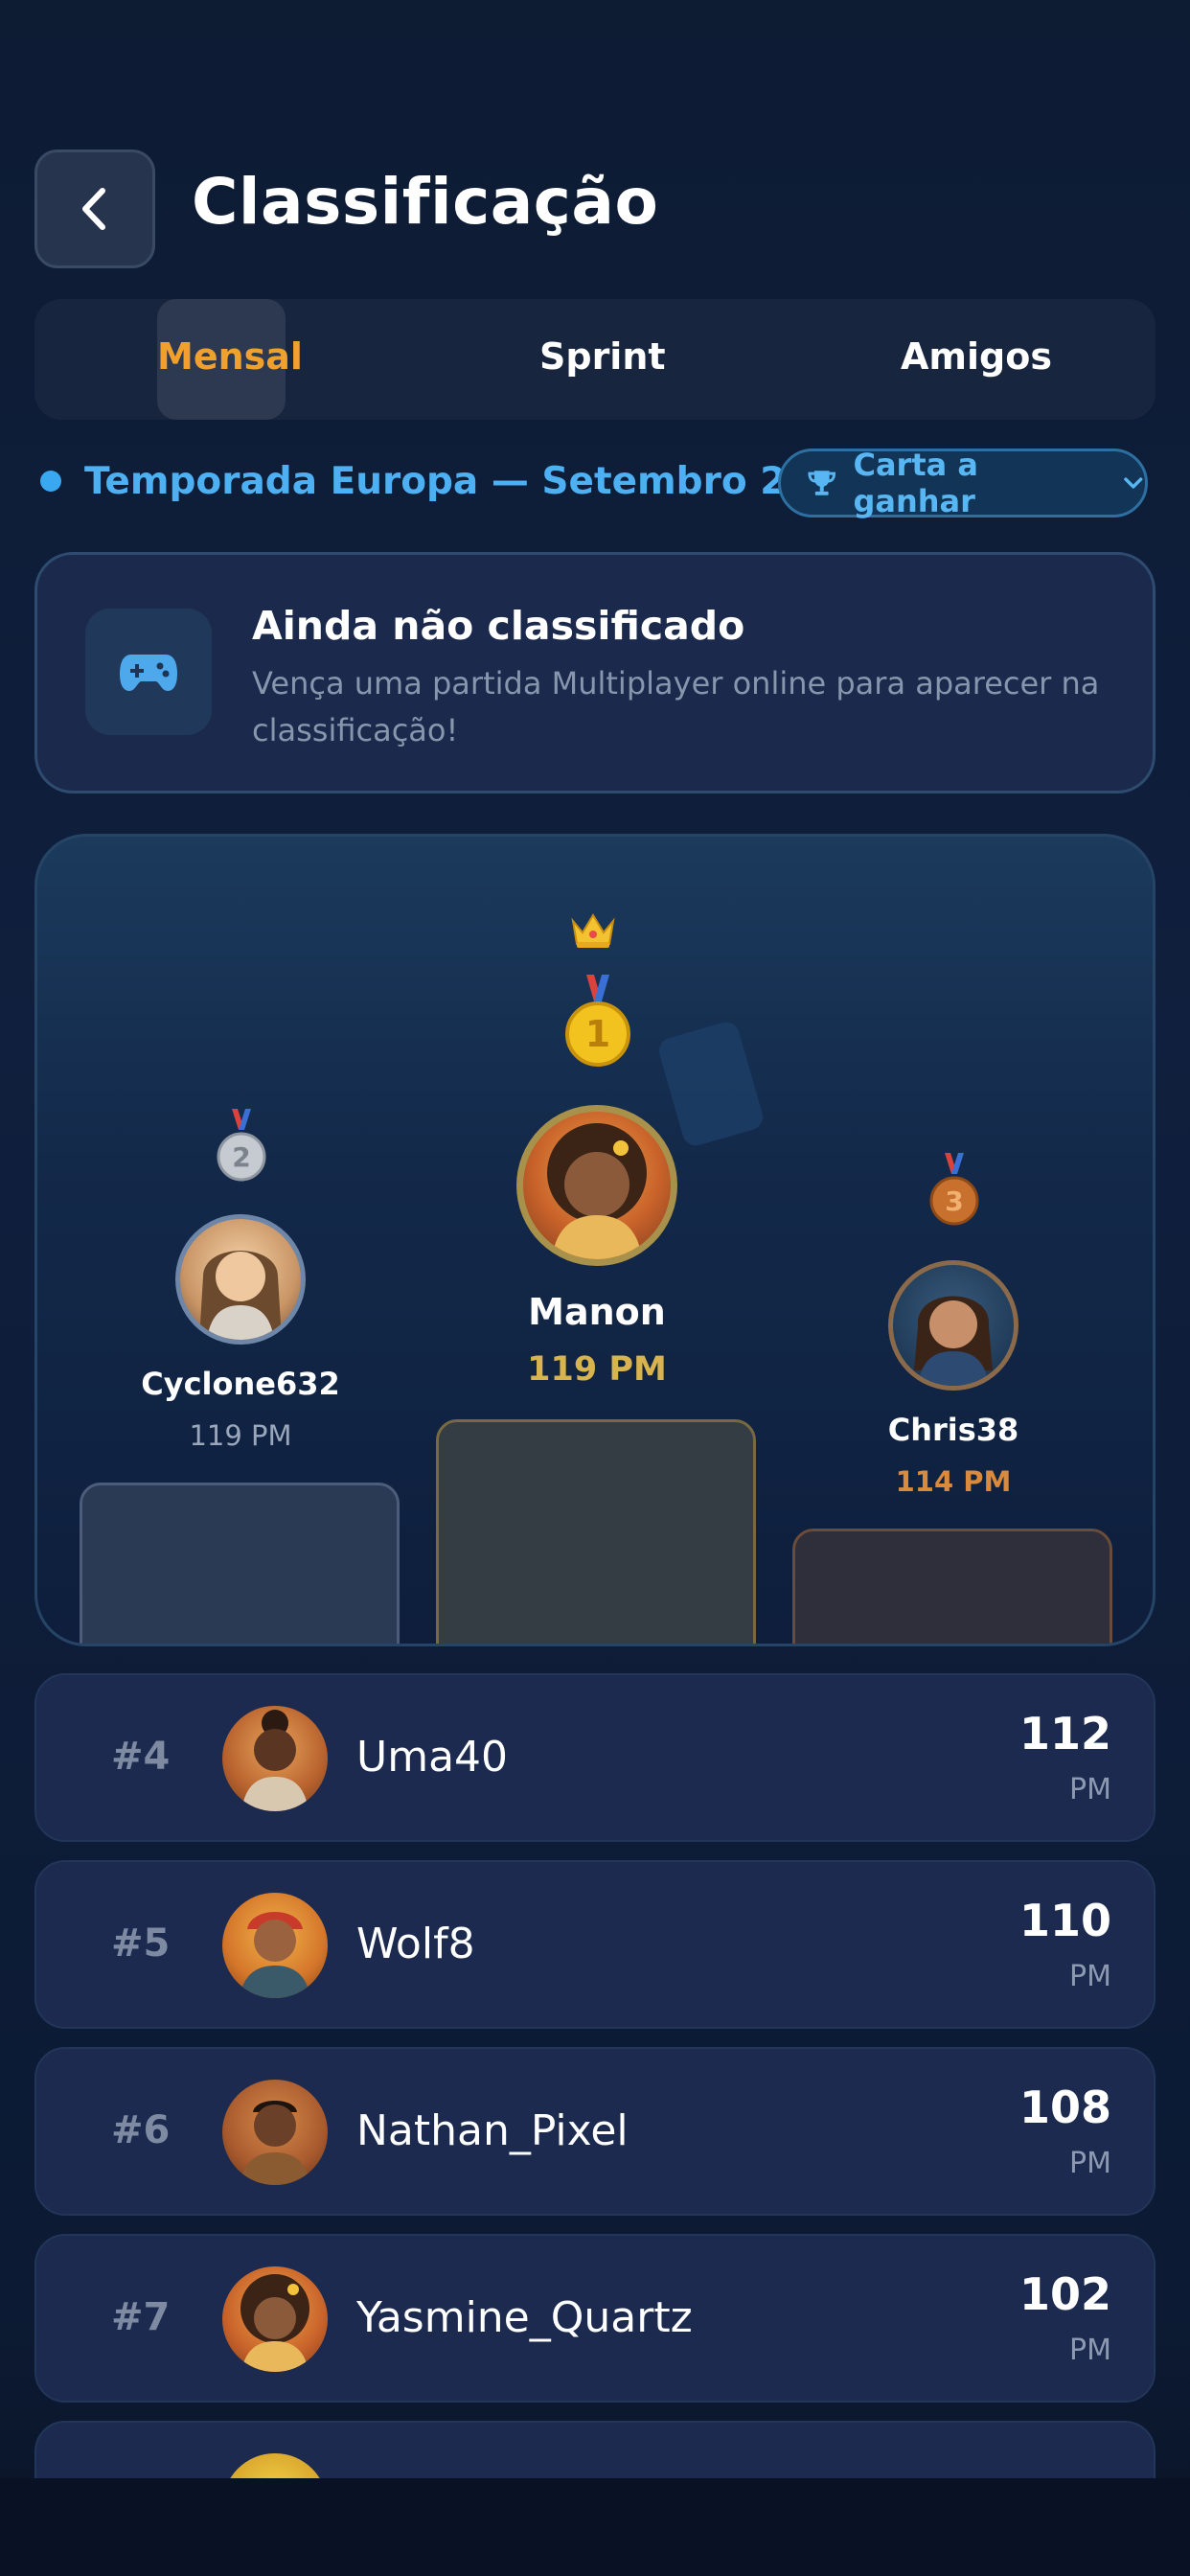 This screenshot has width=1190, height=2576. I want to click on leaderboard-row: #7 Yasmine_Quartz 102 PM, so click(595, 2318).